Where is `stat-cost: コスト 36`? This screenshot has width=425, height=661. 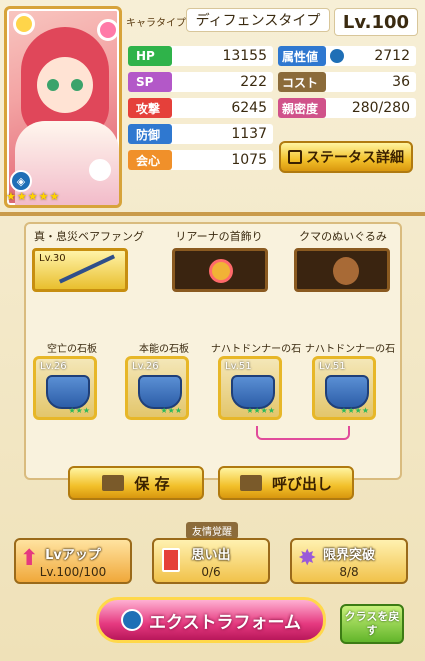
stat-cost: コスト 36 is located at coordinates (347, 82).